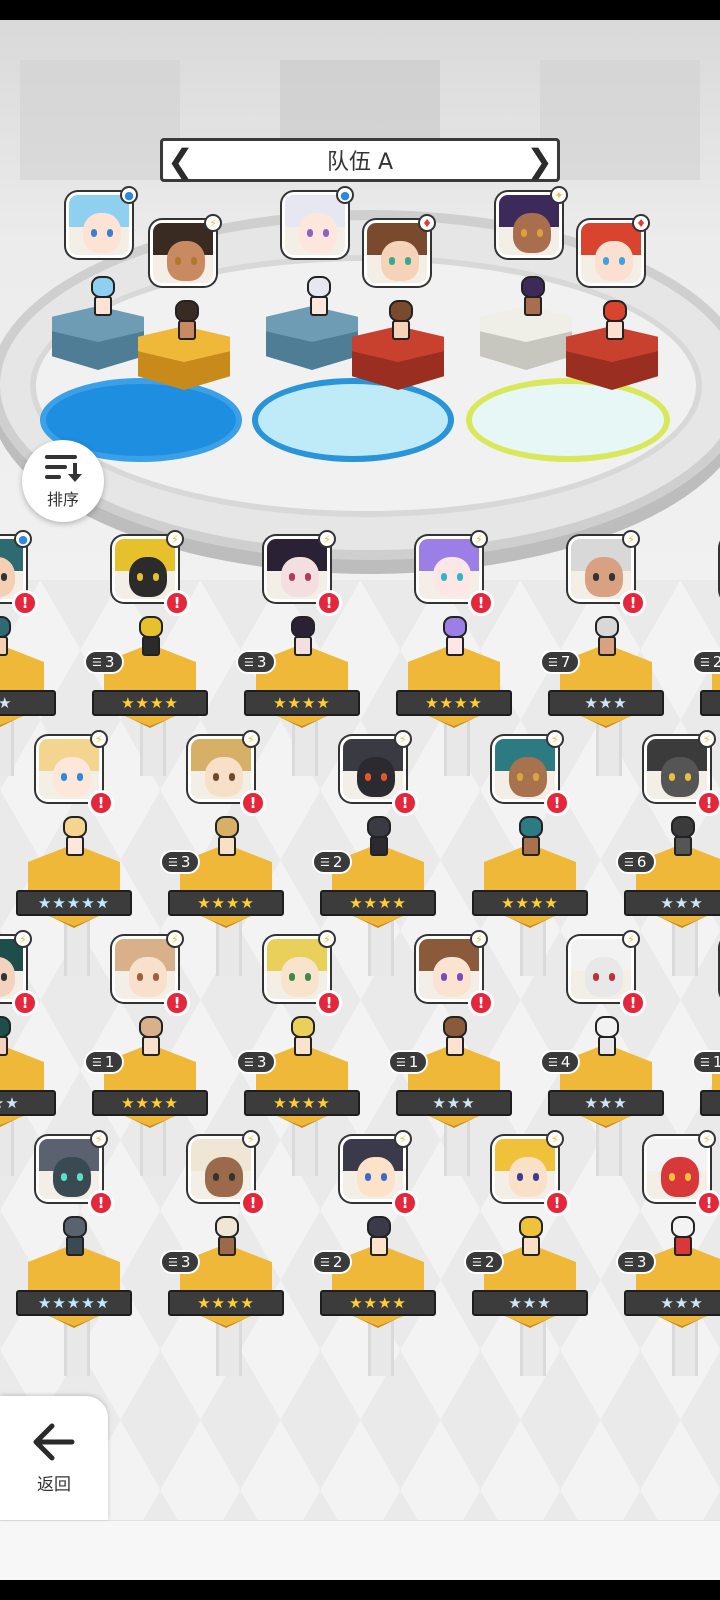 This screenshot has width=720, height=1600. What do you see at coordinates (716, 1062) in the screenshot?
I see `duplicate-count: 1` at bounding box center [716, 1062].